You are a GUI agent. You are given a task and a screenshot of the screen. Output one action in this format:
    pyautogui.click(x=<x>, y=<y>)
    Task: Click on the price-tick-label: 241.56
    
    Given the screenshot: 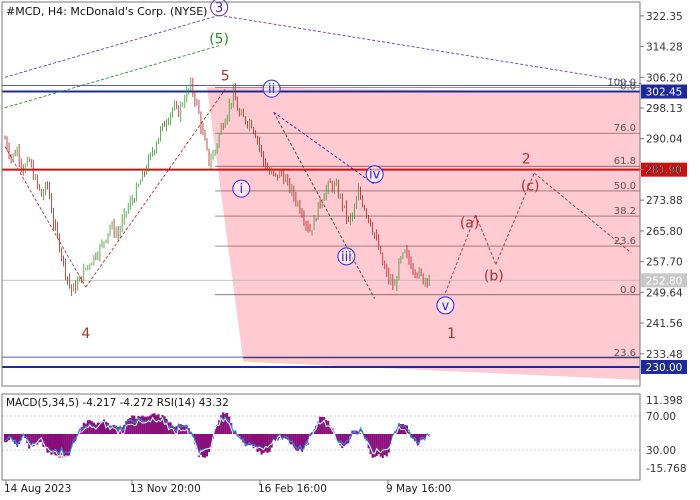 What is the action you would take?
    pyautogui.click(x=664, y=324)
    